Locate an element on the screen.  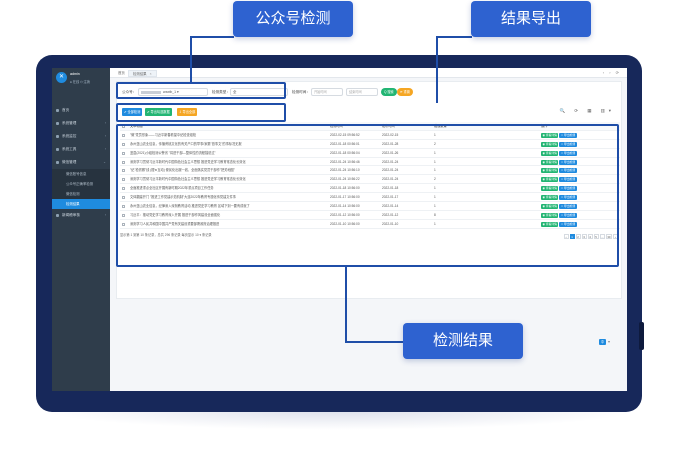
check-time-label: 检测时间： is located at coordinates (301, 92).